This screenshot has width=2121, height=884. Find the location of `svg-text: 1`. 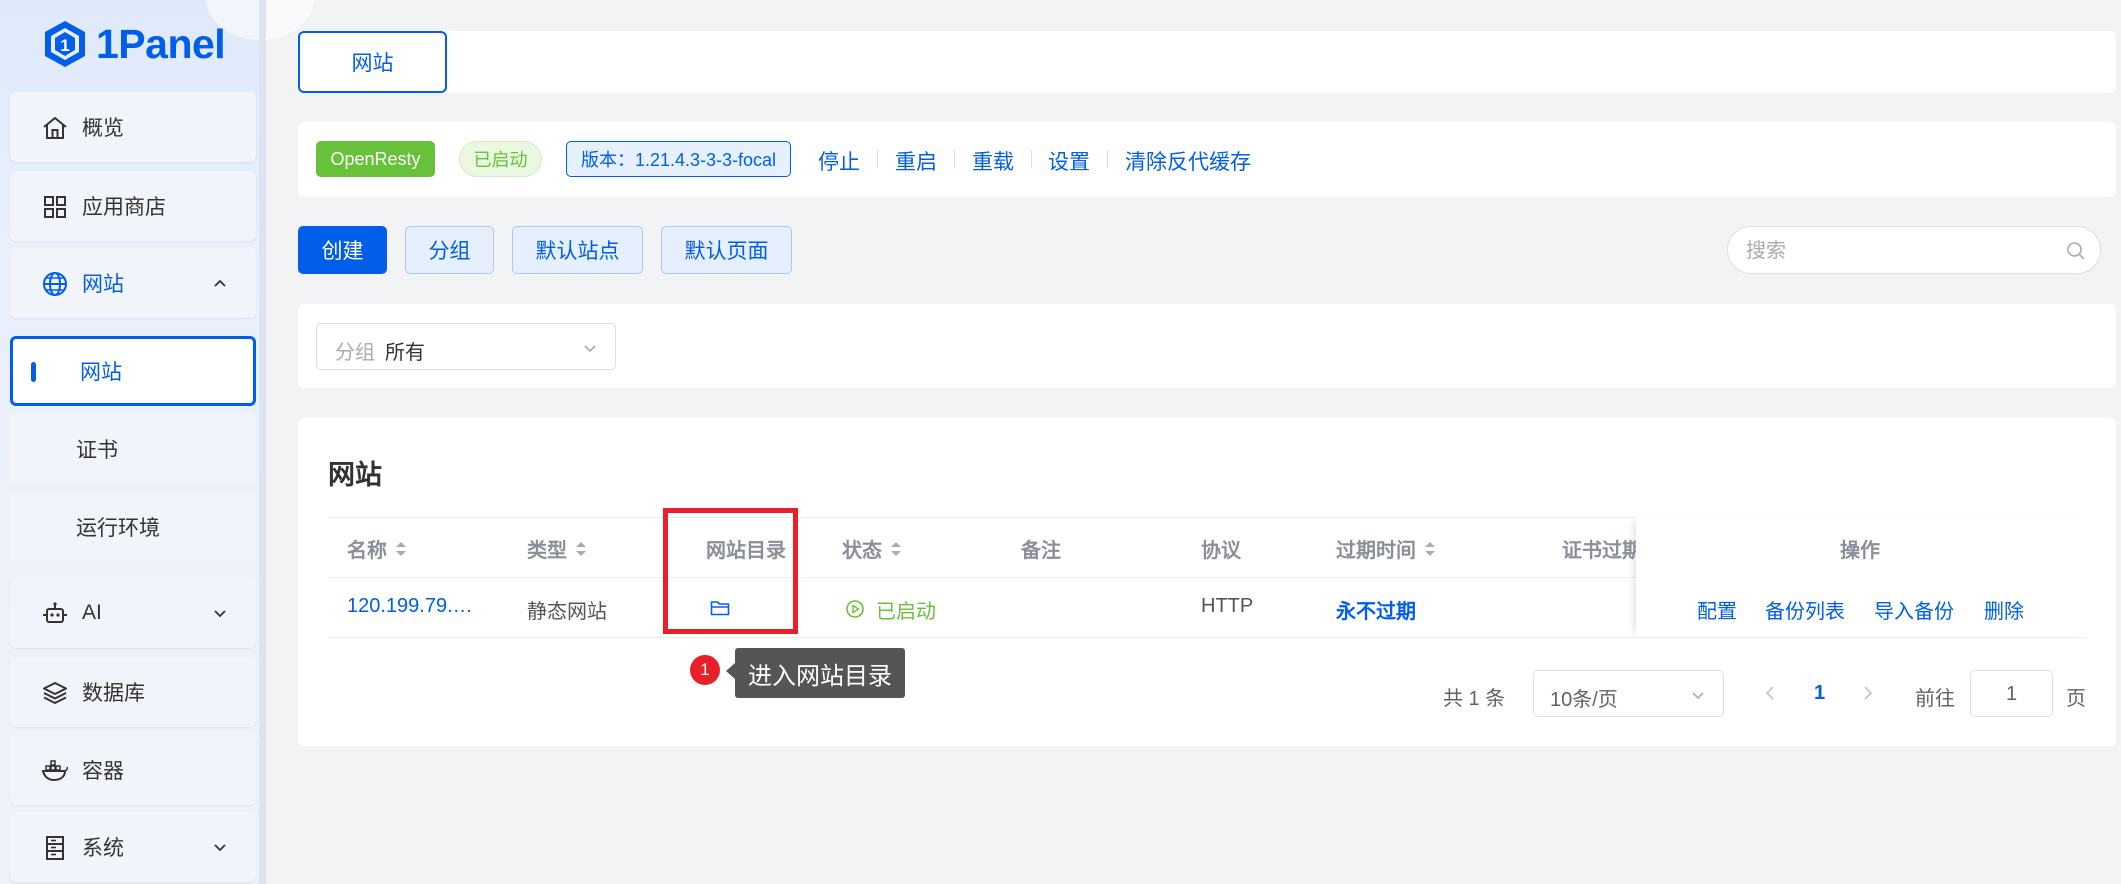

svg-text: 1 is located at coordinates (64, 45).